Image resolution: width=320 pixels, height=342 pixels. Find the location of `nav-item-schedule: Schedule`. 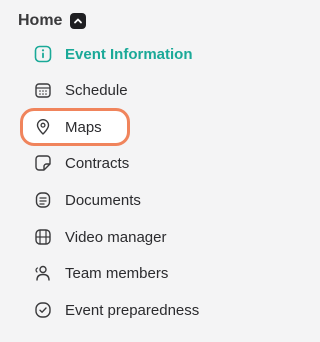

nav-item-schedule: Schedule is located at coordinates (74, 90).